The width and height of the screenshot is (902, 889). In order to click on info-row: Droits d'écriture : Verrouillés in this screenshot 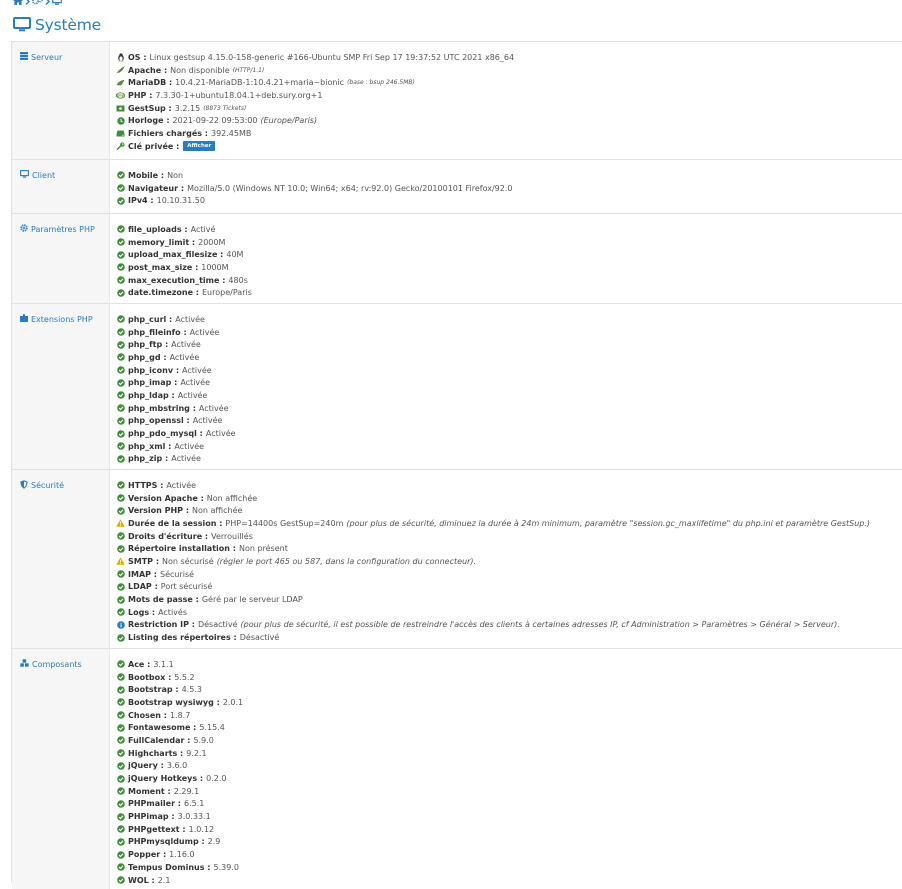, I will do `click(493, 536)`.